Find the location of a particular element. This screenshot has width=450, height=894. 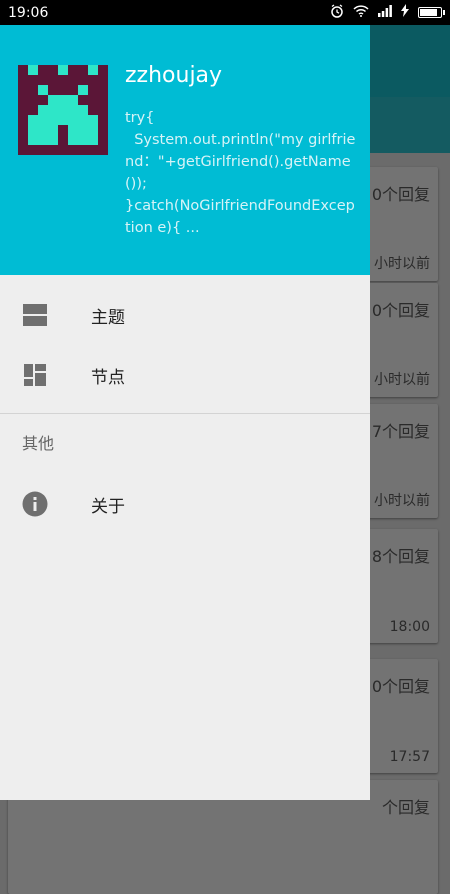

status-icons is located at coordinates (387, 12).